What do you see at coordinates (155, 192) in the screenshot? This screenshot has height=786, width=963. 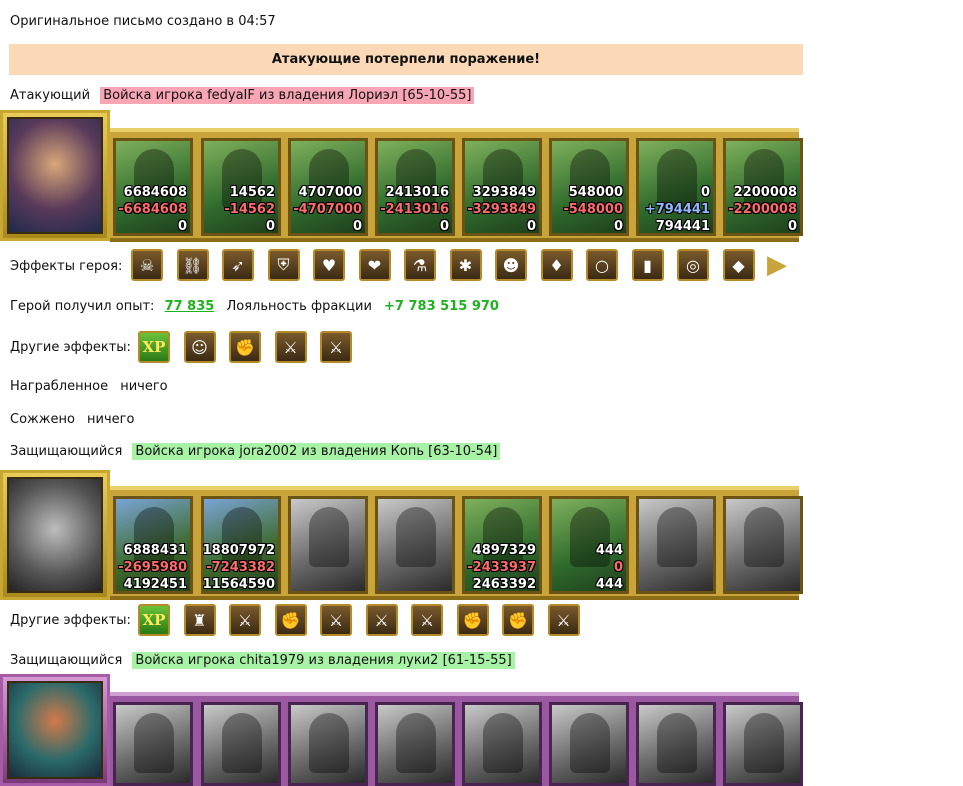 I see `unit-count-n1: 6684608` at bounding box center [155, 192].